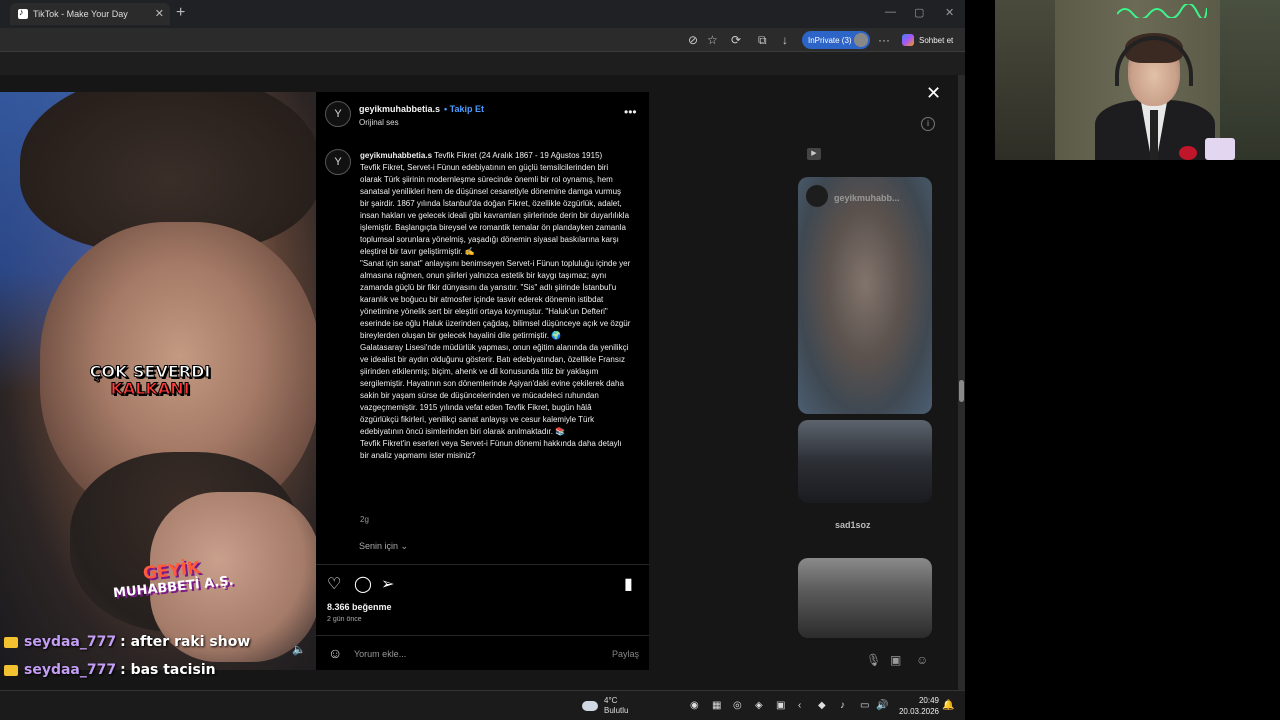 This screenshot has height=720, width=1280. I want to click on favorite-star-icon: ☆, so click(712, 40).